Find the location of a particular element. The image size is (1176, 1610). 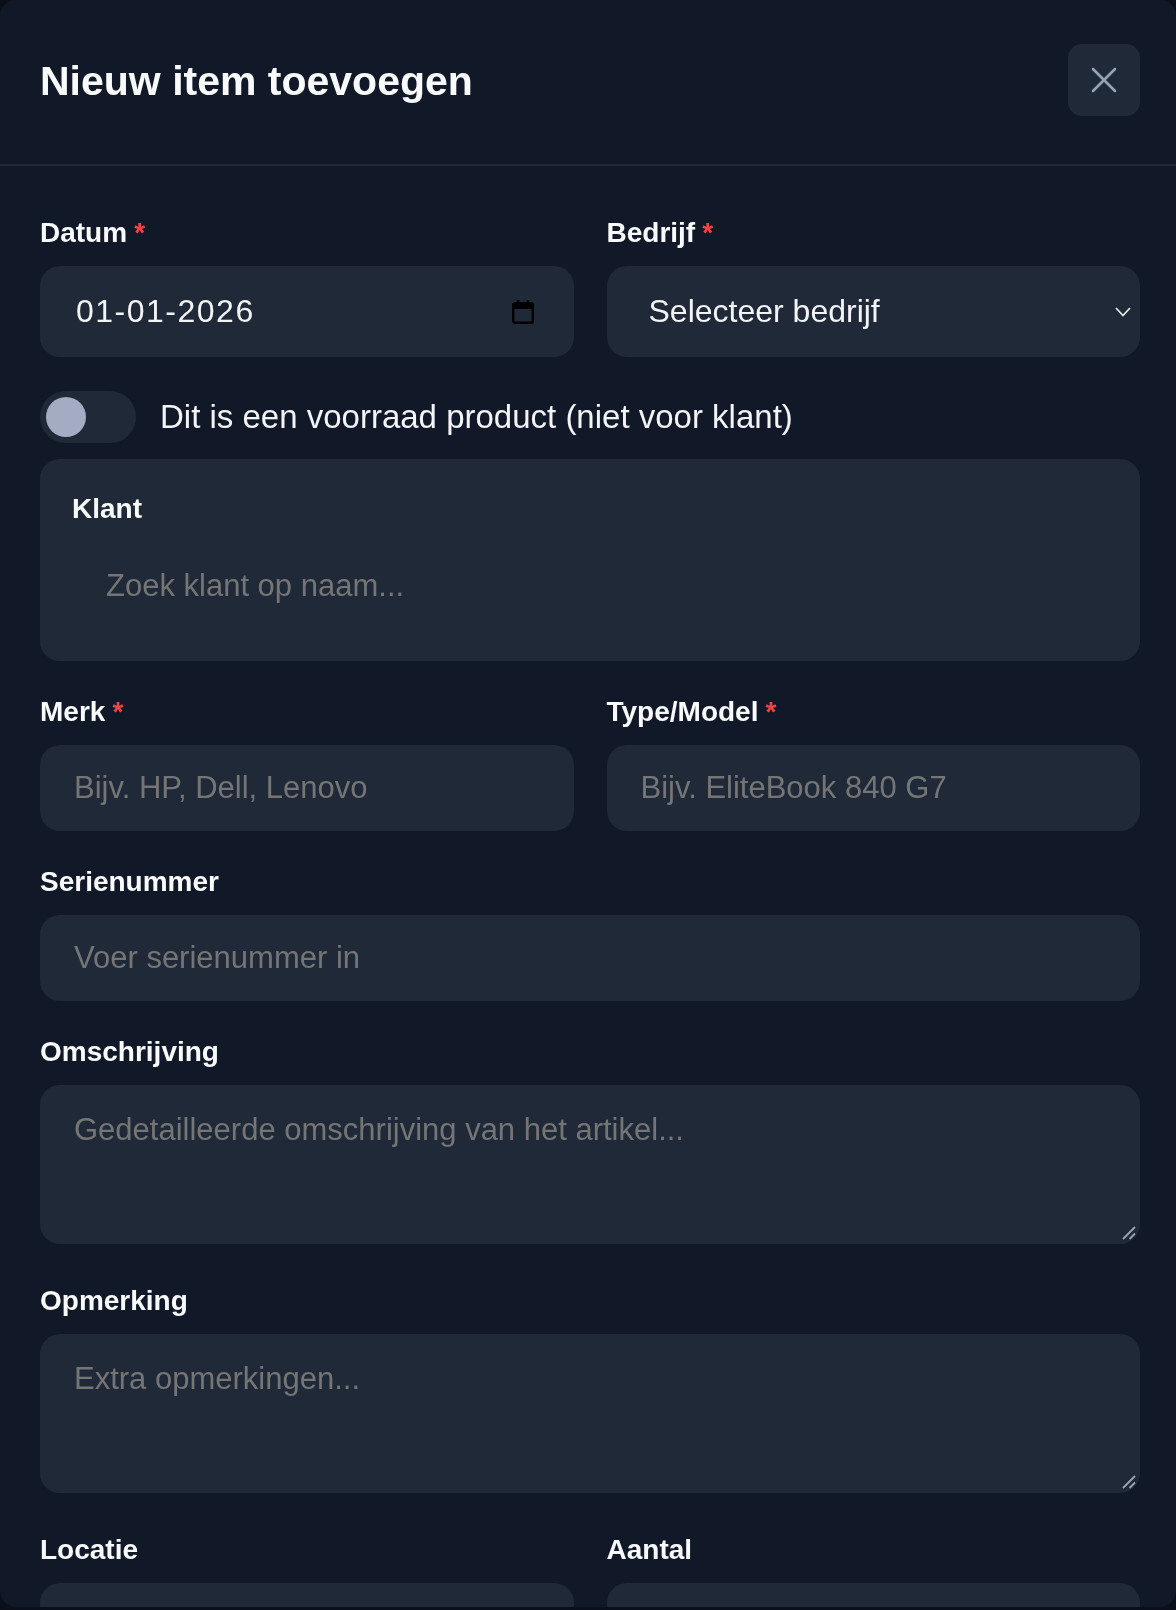

close-button is located at coordinates (1104, 80).